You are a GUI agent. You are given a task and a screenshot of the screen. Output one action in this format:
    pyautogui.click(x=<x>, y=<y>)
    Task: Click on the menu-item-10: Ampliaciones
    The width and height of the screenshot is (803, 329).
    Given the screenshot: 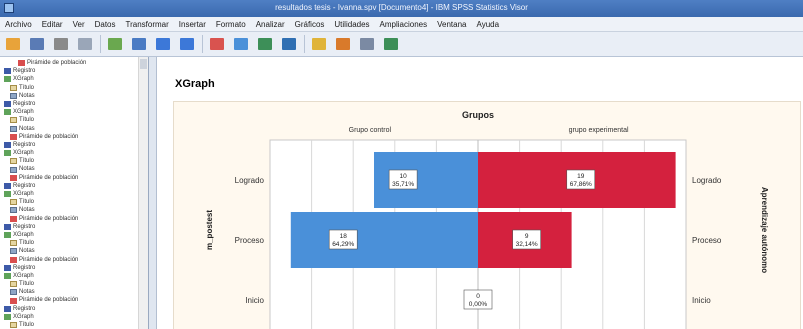 What is the action you would take?
    pyautogui.click(x=404, y=24)
    